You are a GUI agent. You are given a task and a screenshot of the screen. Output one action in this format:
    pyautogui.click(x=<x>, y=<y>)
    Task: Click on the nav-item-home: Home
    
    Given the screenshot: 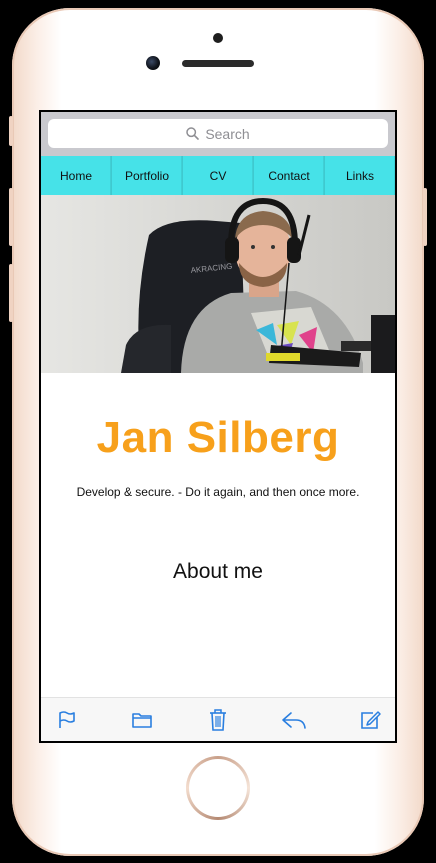 What is the action you would take?
    pyautogui.click(x=76, y=175)
    